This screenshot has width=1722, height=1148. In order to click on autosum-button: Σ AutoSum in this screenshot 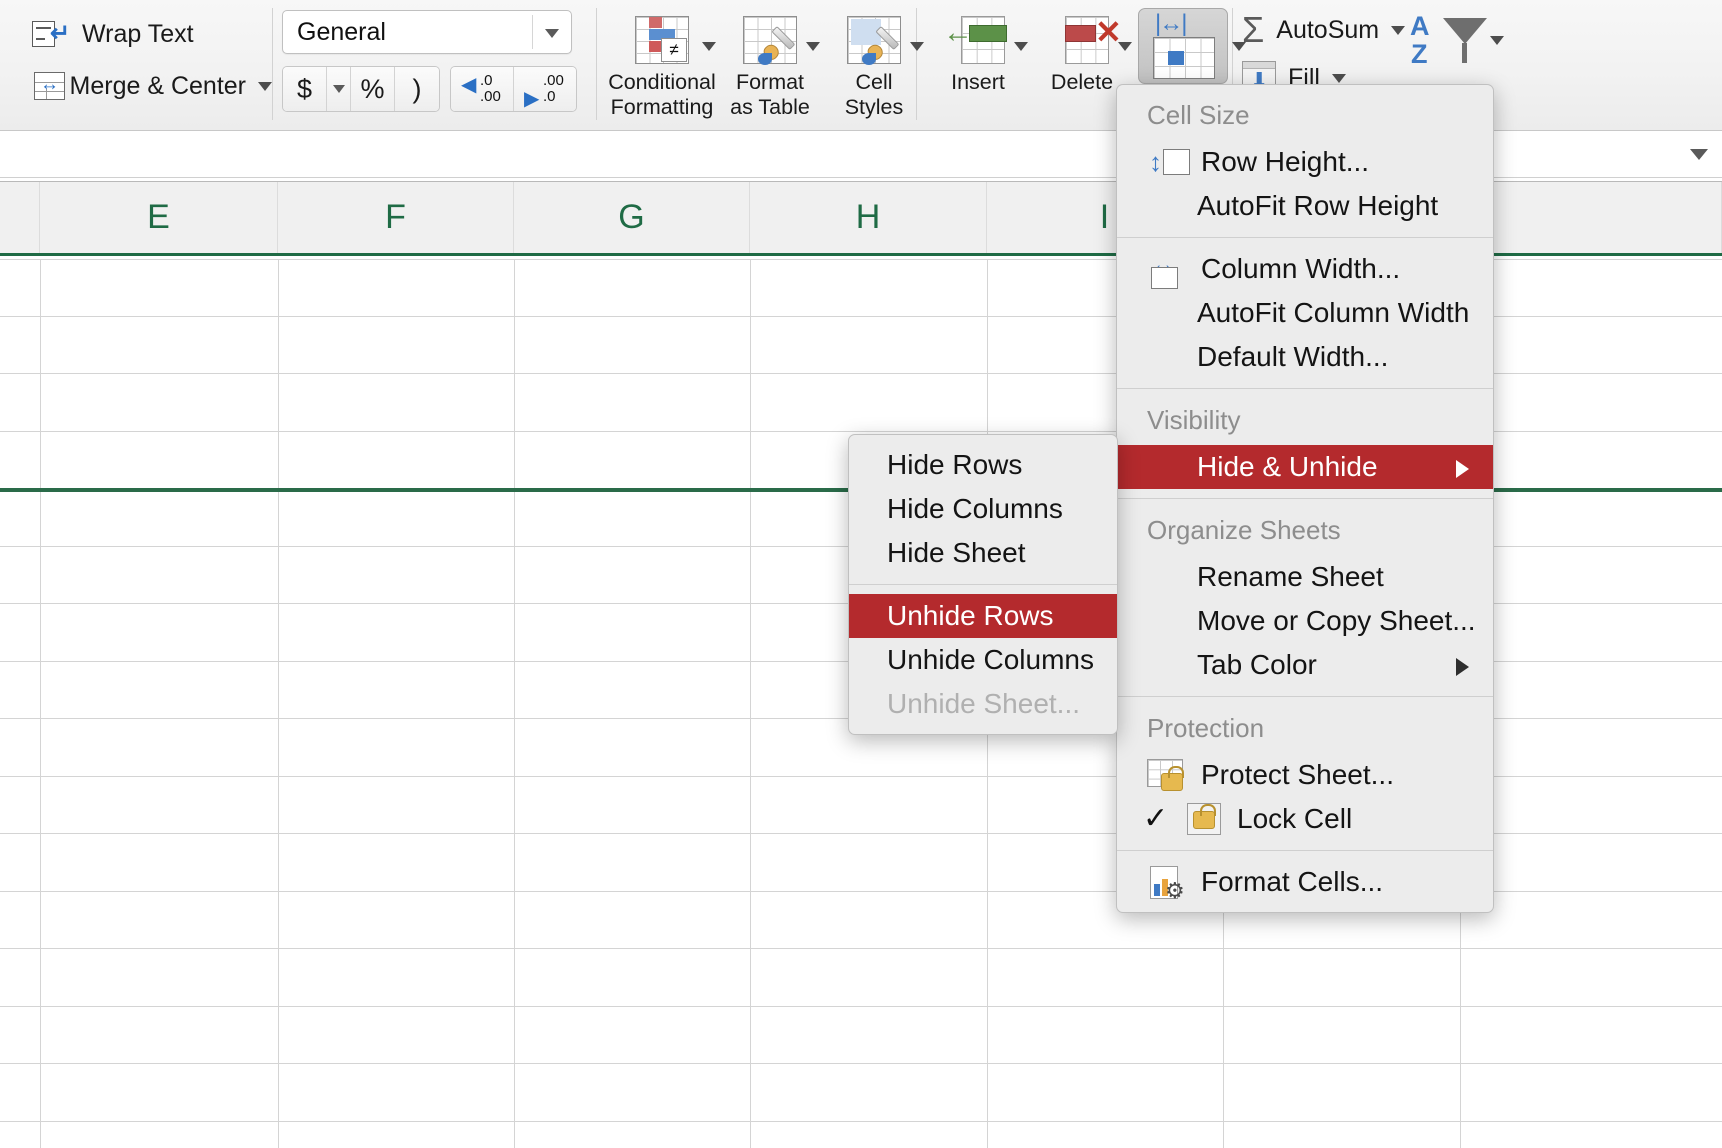, I will do `click(1324, 30)`.